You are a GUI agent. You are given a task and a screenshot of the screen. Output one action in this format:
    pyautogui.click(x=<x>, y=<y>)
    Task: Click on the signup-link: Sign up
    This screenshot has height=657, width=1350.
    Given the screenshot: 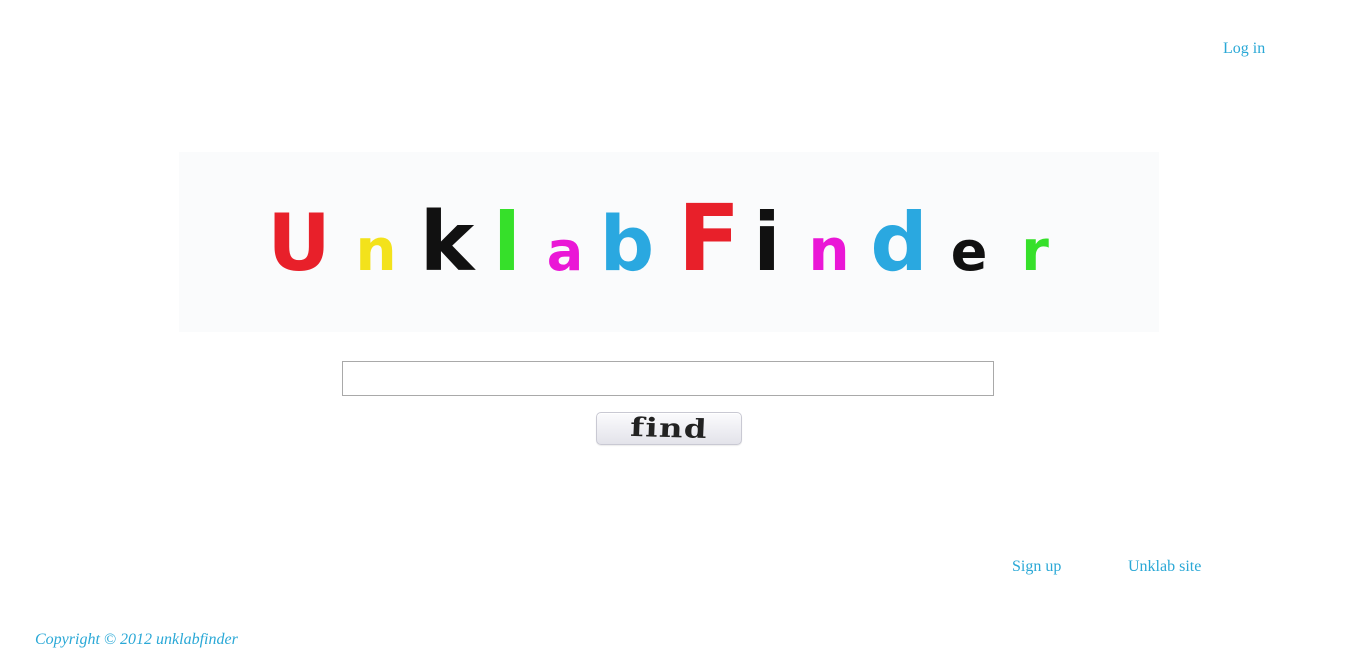 What is the action you would take?
    pyautogui.click(x=1036, y=567)
    